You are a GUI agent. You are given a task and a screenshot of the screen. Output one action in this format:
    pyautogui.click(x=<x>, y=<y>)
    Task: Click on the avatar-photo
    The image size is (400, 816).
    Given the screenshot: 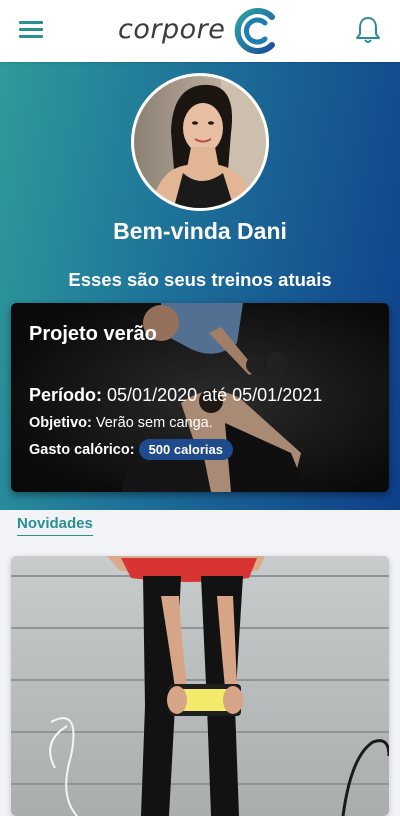 What is the action you would take?
    pyautogui.click(x=200, y=142)
    